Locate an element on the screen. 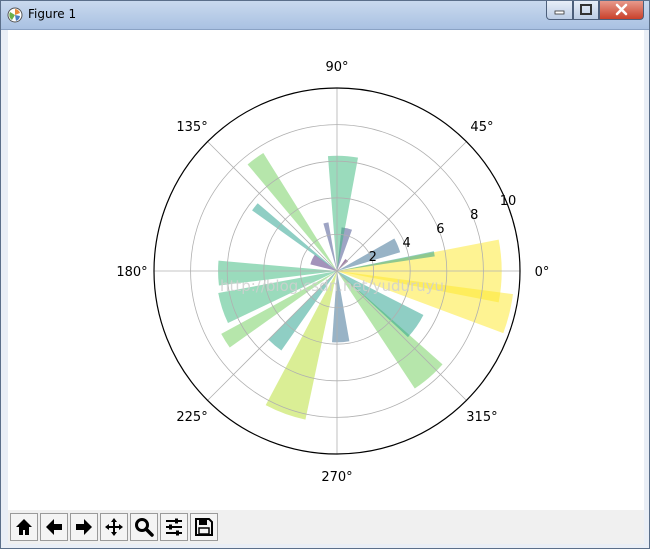  navigation-toolbar is located at coordinates (326, 527).